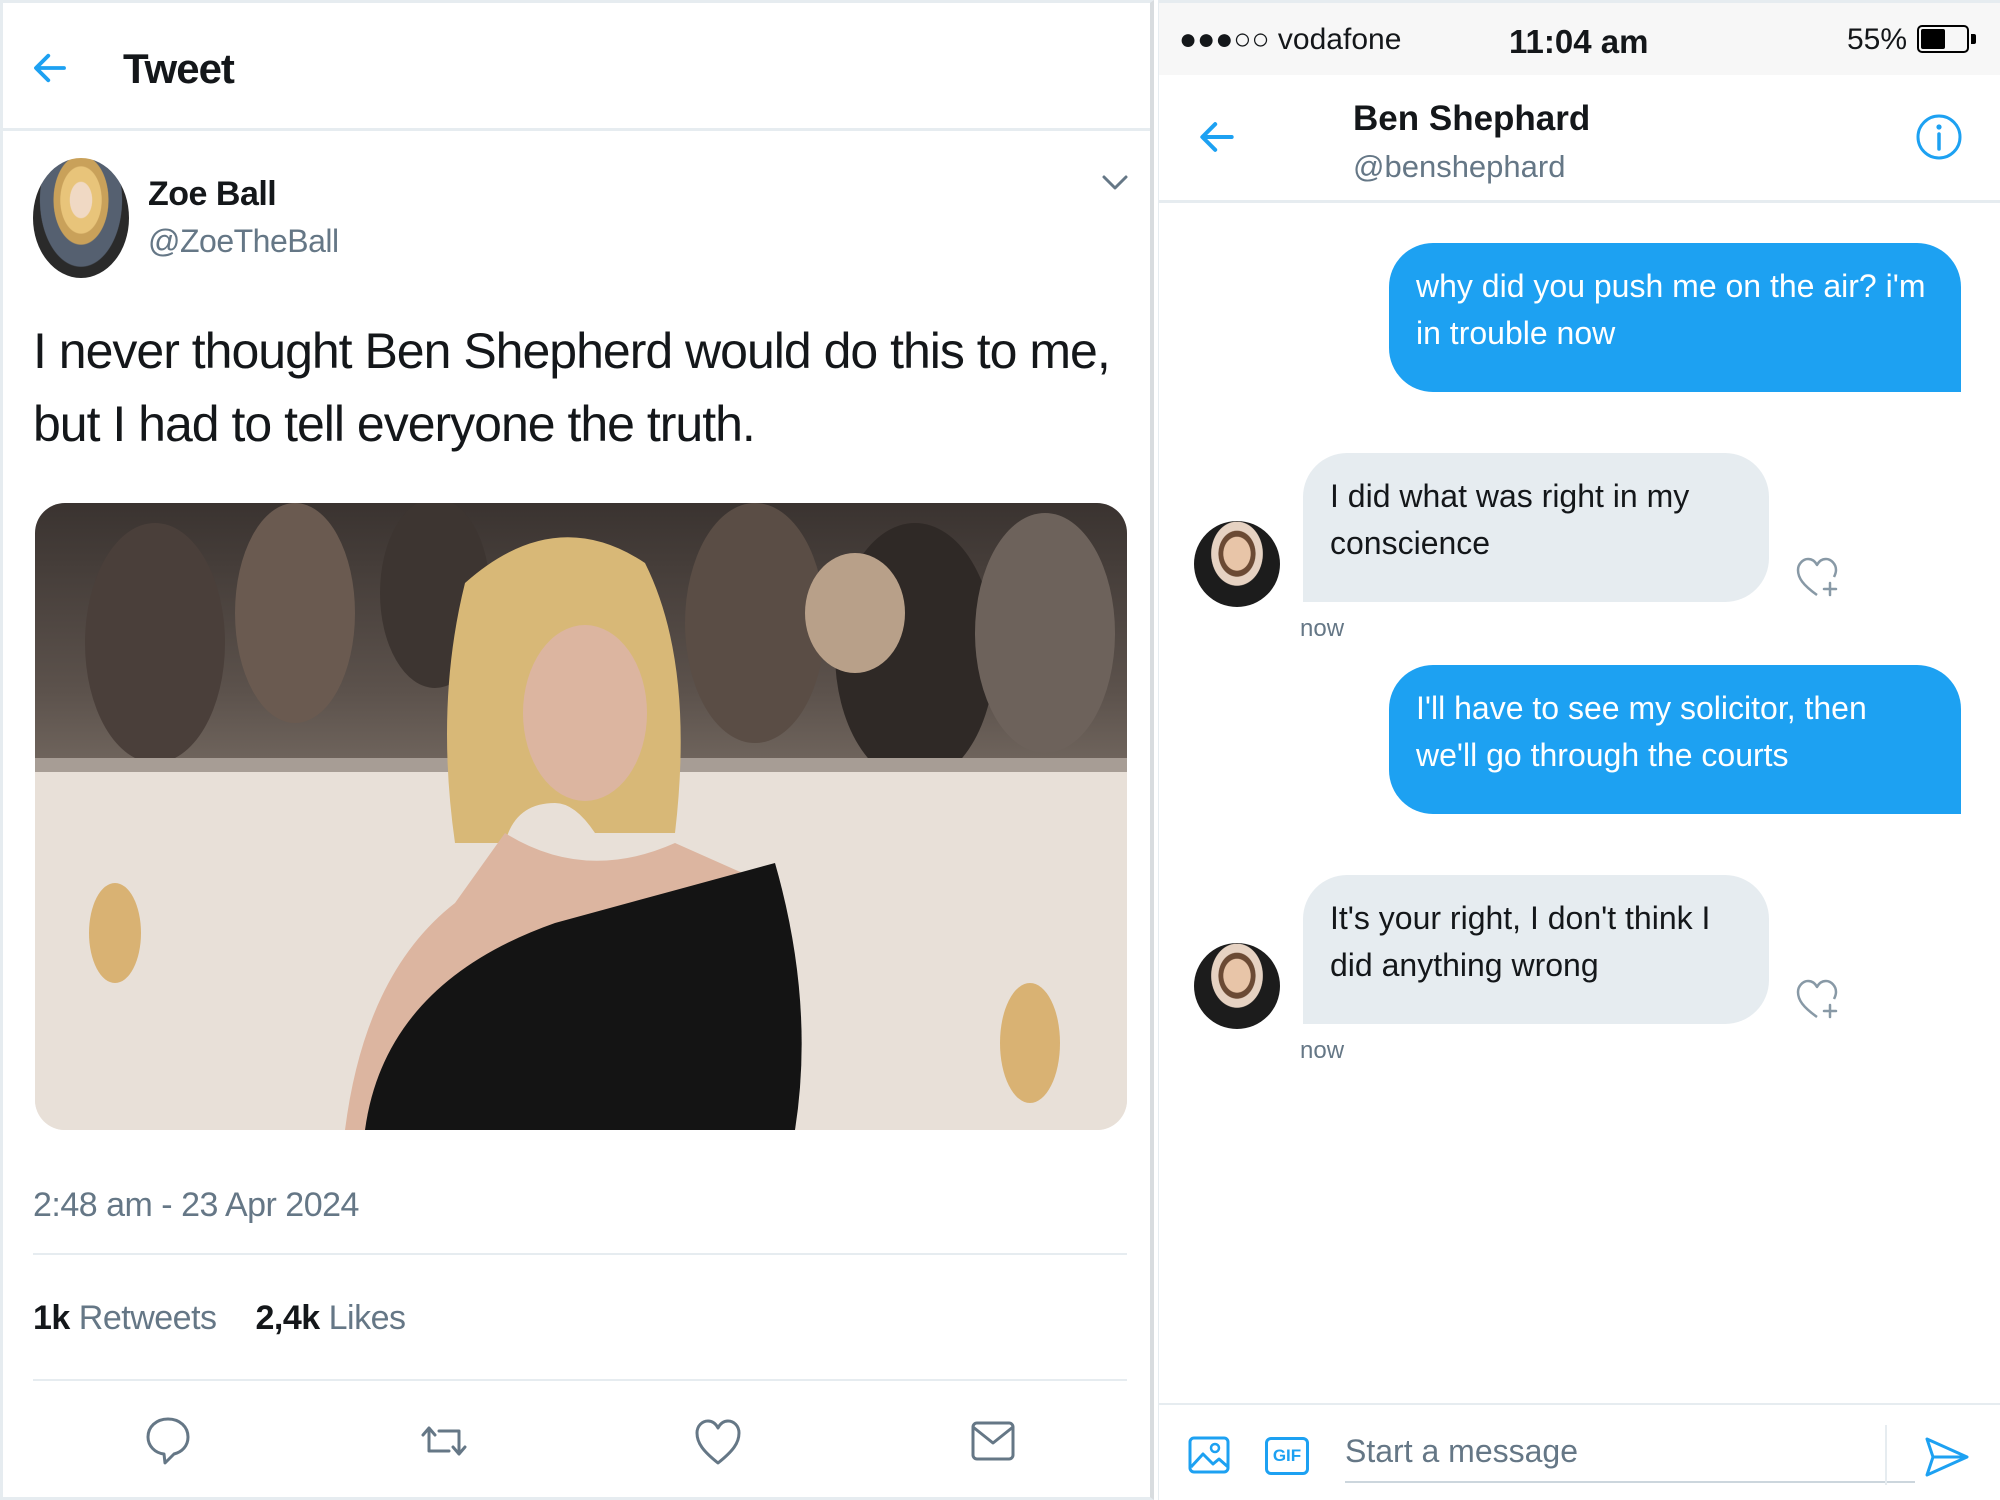 Image resolution: width=2000 pixels, height=1500 pixels. I want to click on image-icon, so click(1209, 1455).